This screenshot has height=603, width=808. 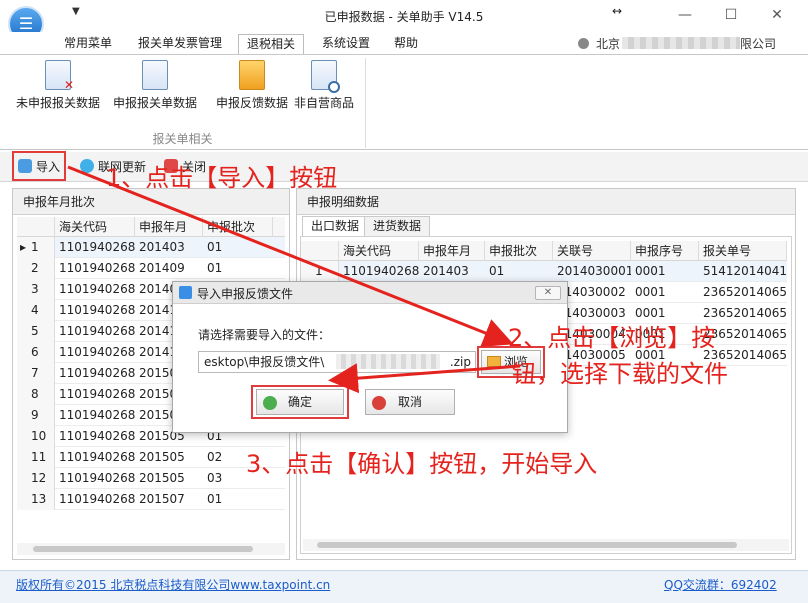 I want to click on qq-group-link: QQ交流群：692402, so click(x=720, y=584).